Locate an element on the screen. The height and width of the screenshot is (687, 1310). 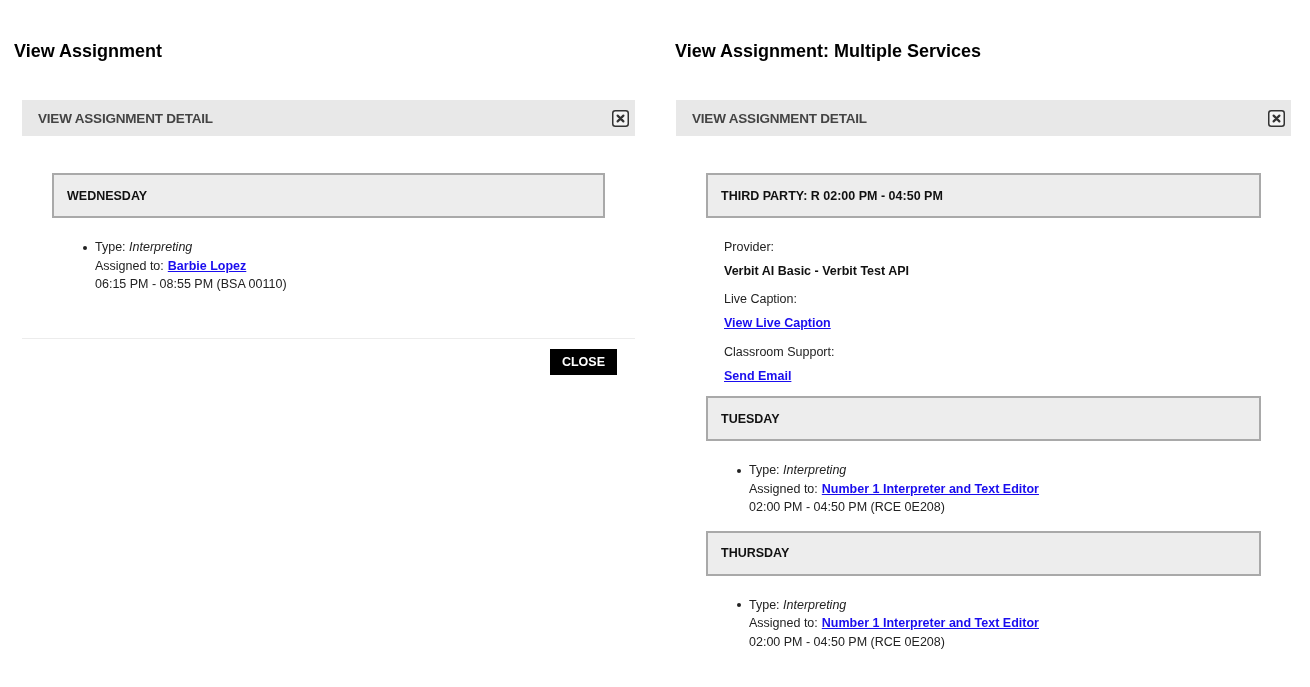
field-label: Live Caption: is located at coordinates (760, 299).